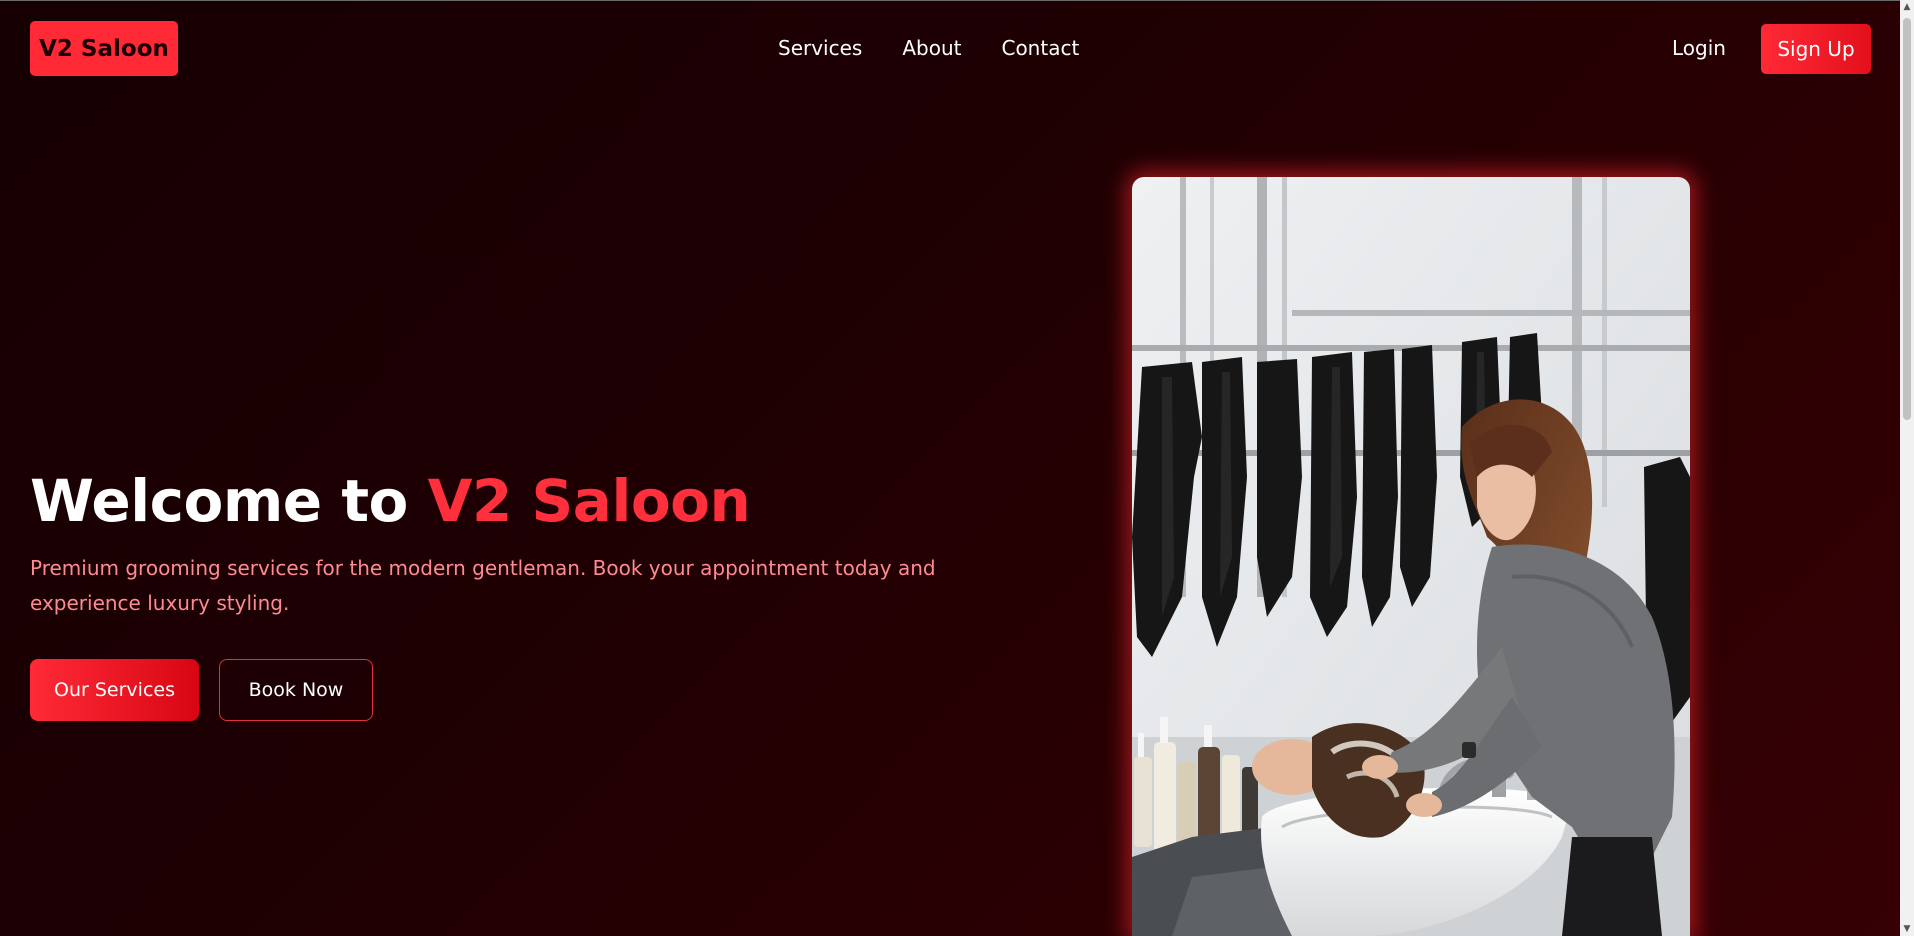 This screenshot has height=936, width=1914. I want to click on book-now-button: Book Now, so click(296, 690).